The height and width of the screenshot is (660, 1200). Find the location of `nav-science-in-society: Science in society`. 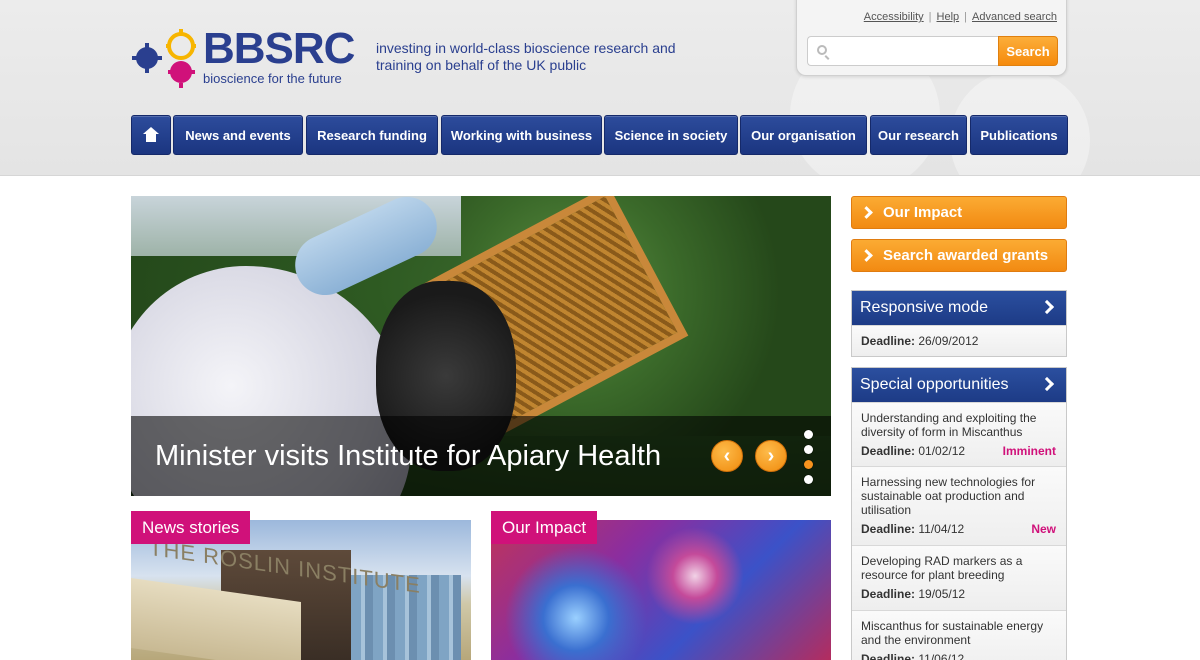

nav-science-in-society: Science in society is located at coordinates (671, 135).